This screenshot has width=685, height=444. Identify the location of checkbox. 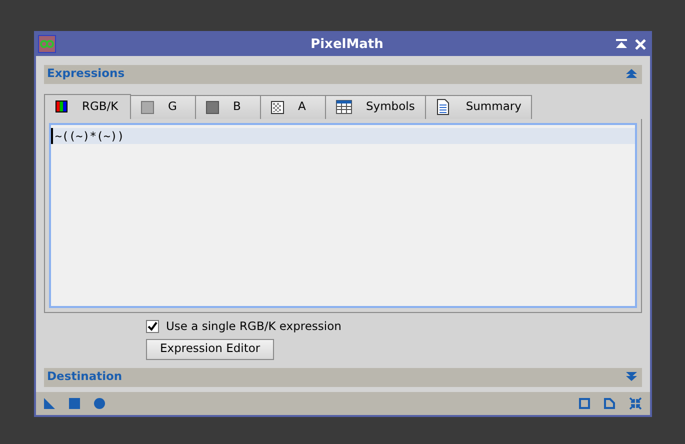
(152, 327).